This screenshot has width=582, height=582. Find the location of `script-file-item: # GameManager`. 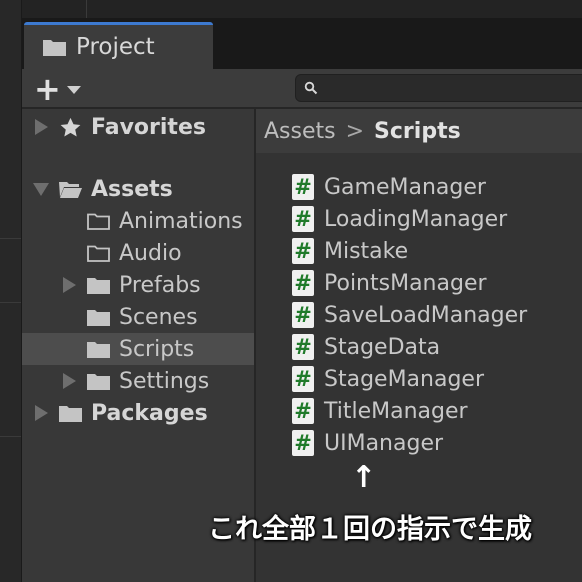

script-file-item: # GameManager is located at coordinates (389, 187).